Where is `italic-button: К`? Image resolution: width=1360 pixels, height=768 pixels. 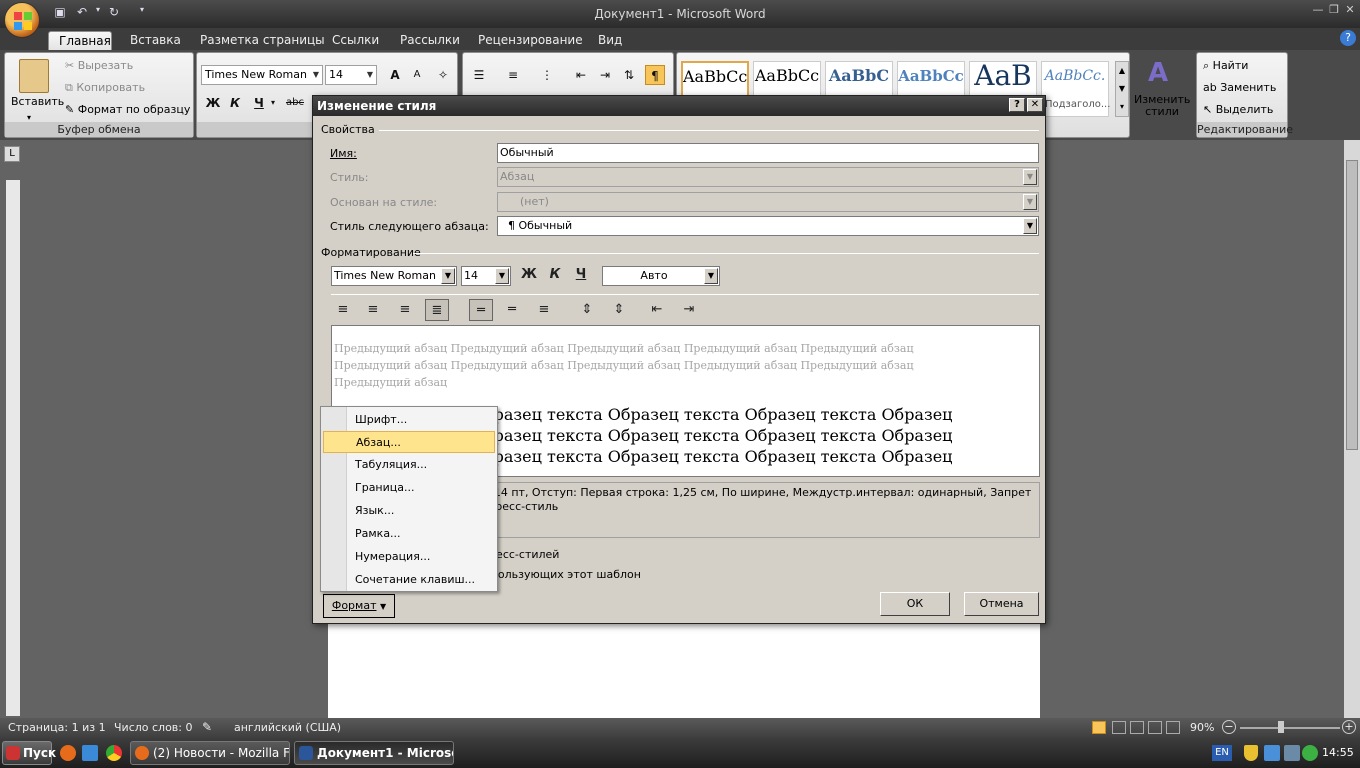 italic-button: К is located at coordinates (235, 103).